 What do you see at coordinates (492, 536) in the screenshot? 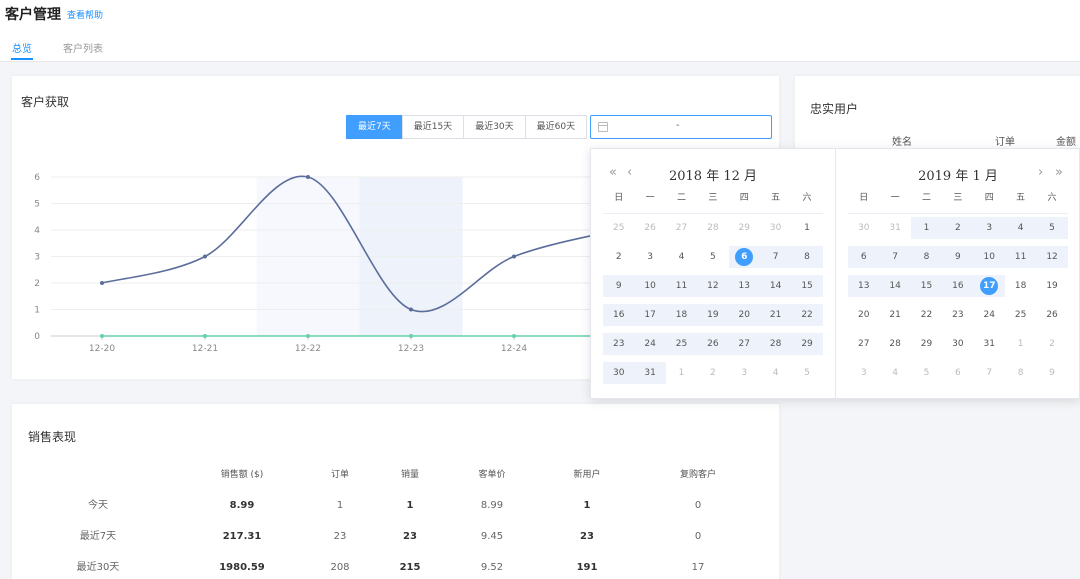
I see `cell-avg-order: 9.45` at bounding box center [492, 536].